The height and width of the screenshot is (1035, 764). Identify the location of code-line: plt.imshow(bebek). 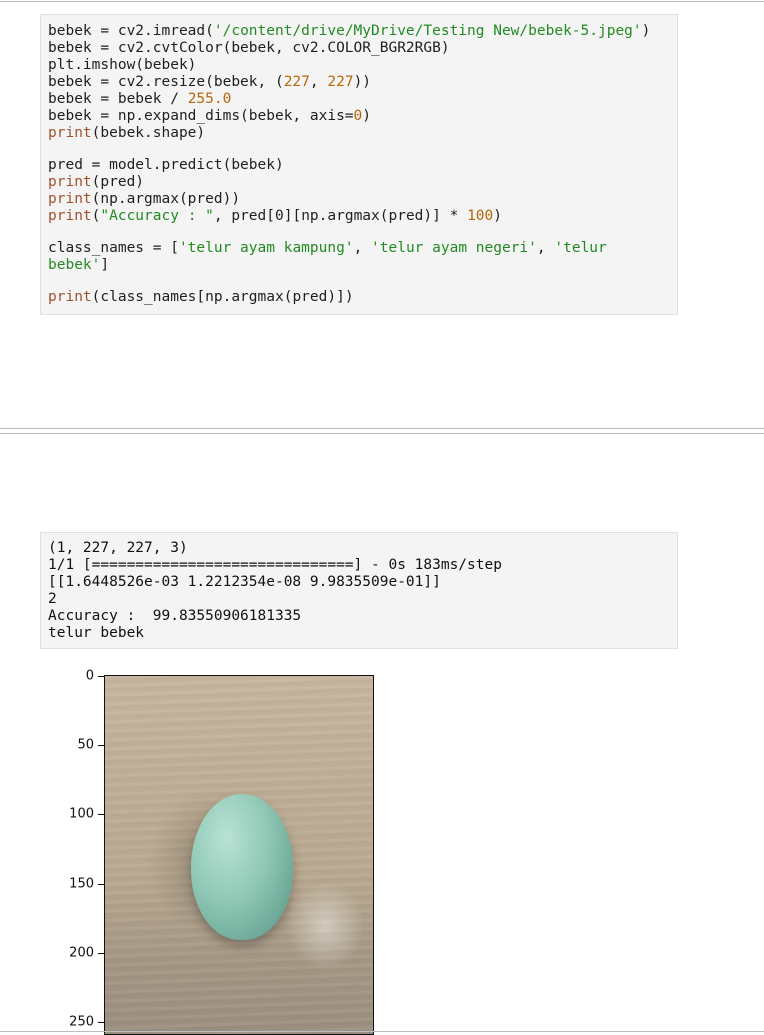
(362, 65).